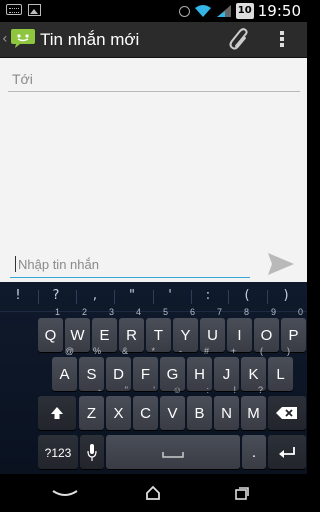  Describe the element at coordinates (283, 40) in the screenshot. I see `overflow-menu-icon` at that location.